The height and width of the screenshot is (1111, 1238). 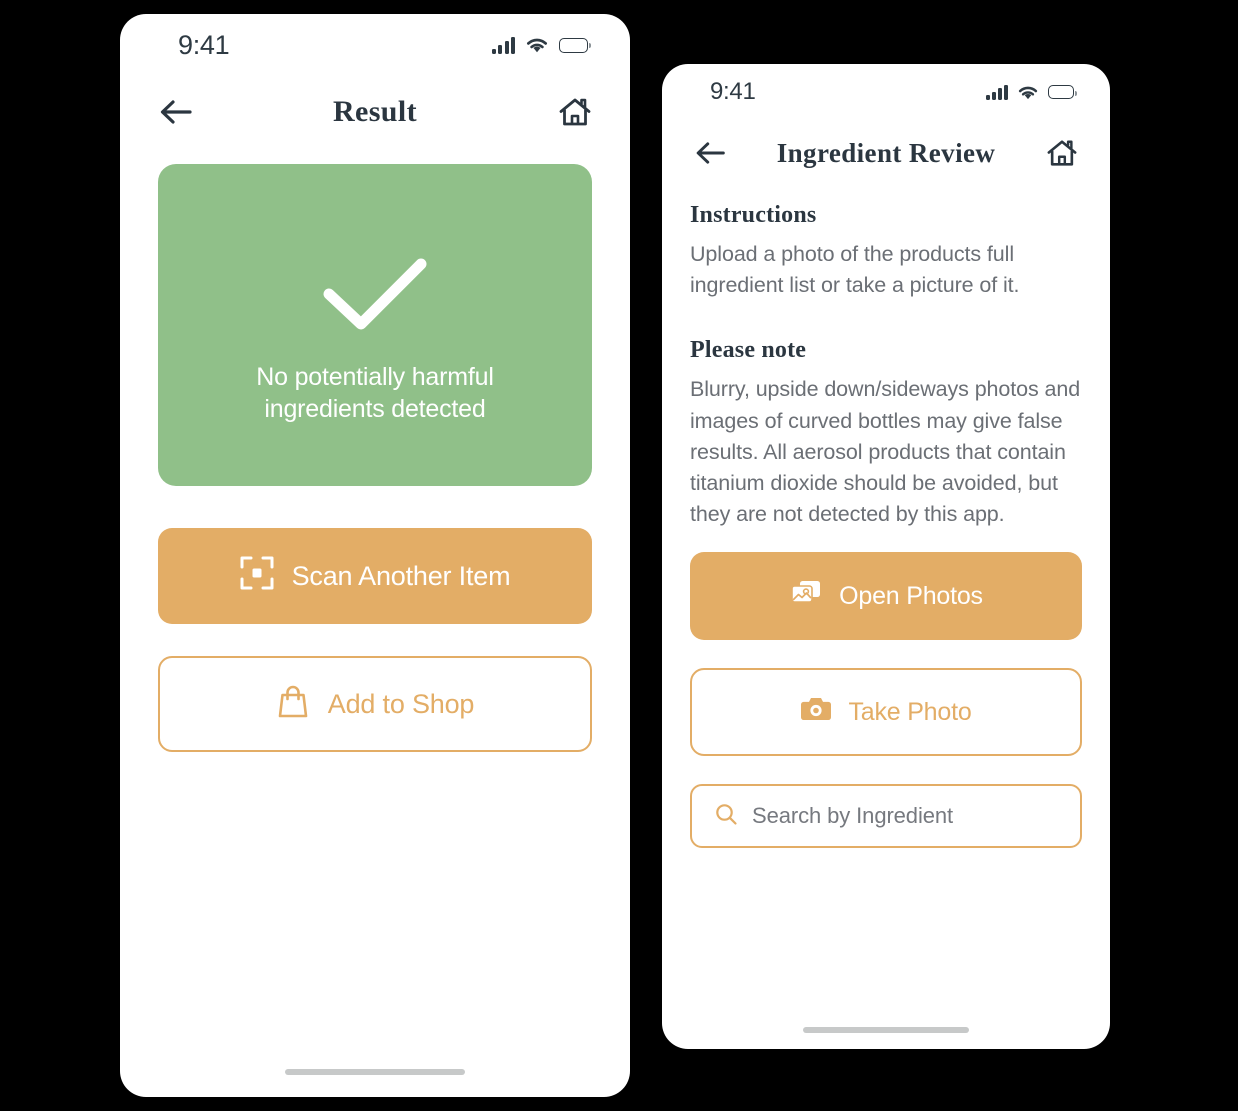 What do you see at coordinates (911, 595) in the screenshot?
I see `open-photos-label: Open Photos` at bounding box center [911, 595].